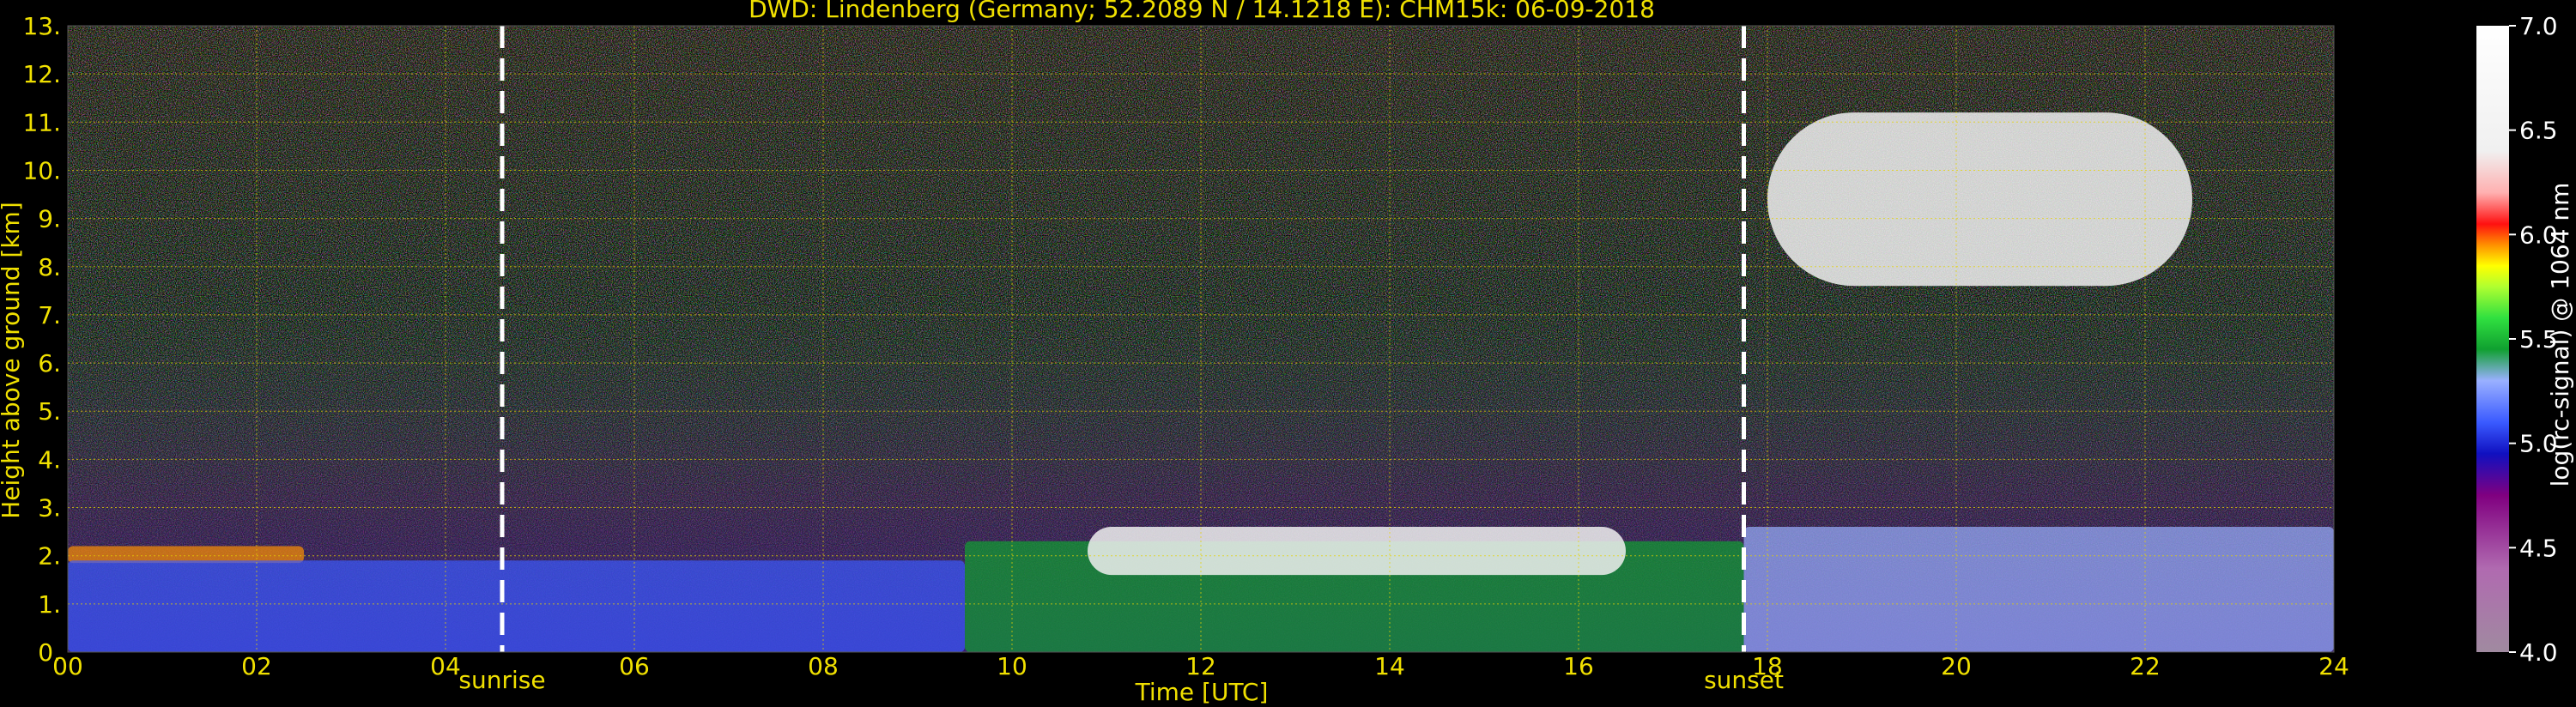 The width and height of the screenshot is (2576, 707). I want to click on y-tick-label: 6., so click(49, 363).